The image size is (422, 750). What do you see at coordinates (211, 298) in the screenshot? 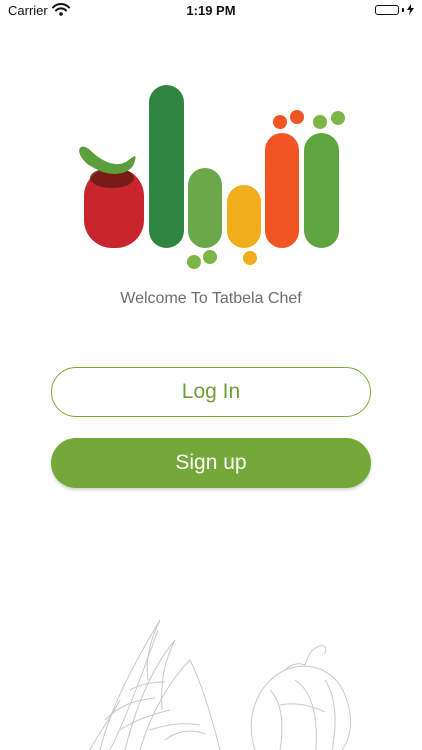
I see `welcome-text: Welcome To Tatbela Chef` at bounding box center [211, 298].